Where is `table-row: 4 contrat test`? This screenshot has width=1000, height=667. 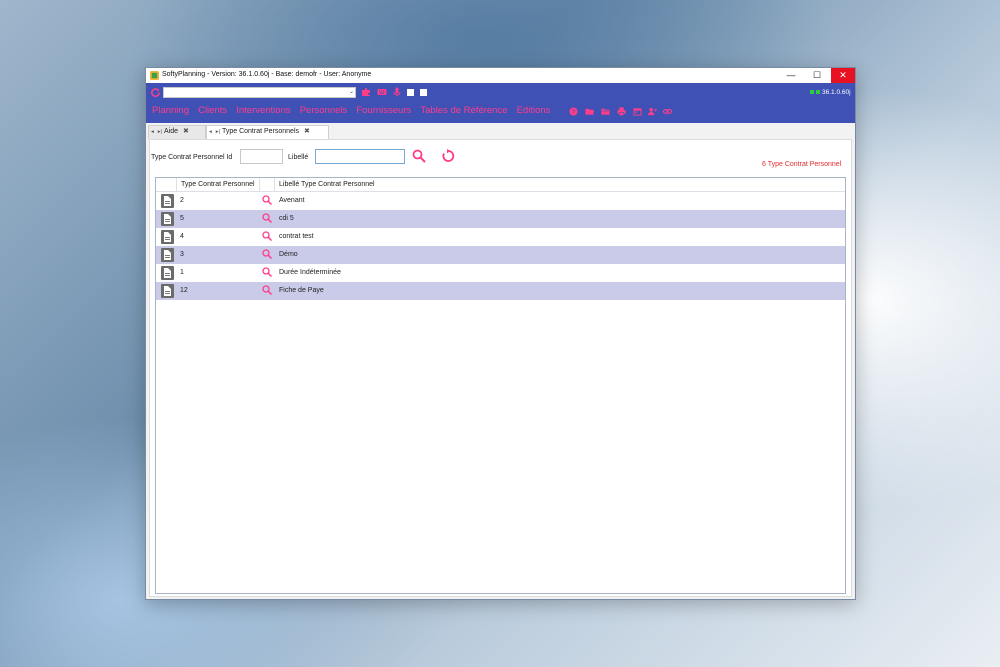 table-row: 4 contrat test is located at coordinates (500, 237).